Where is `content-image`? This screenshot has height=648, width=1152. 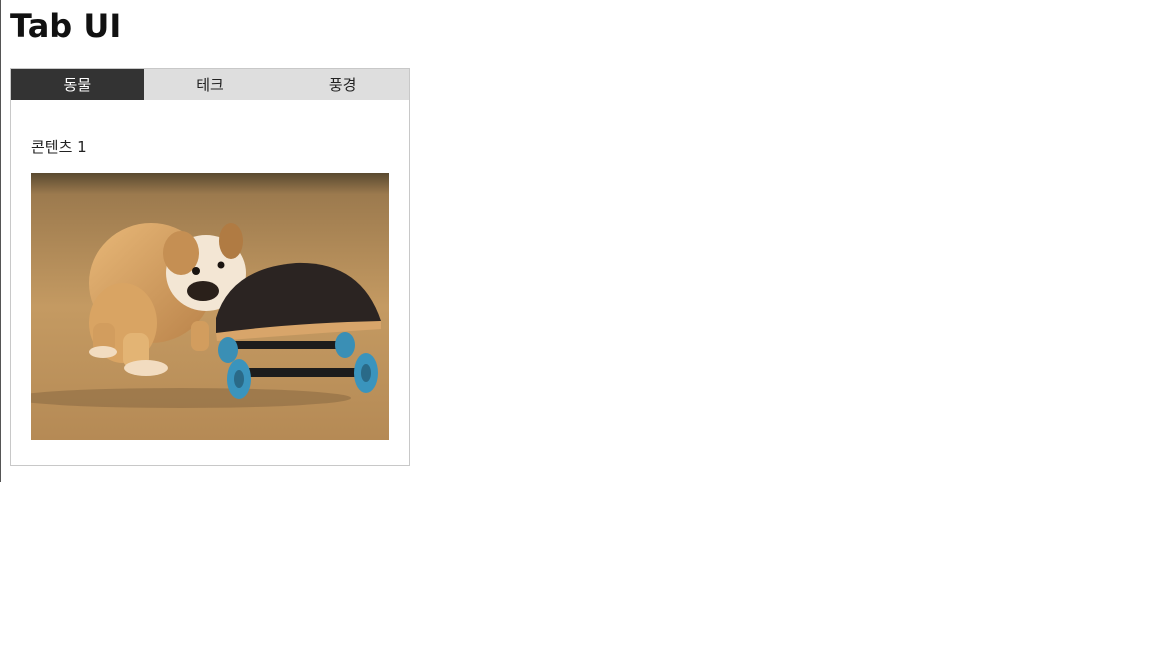
content-image is located at coordinates (210, 306).